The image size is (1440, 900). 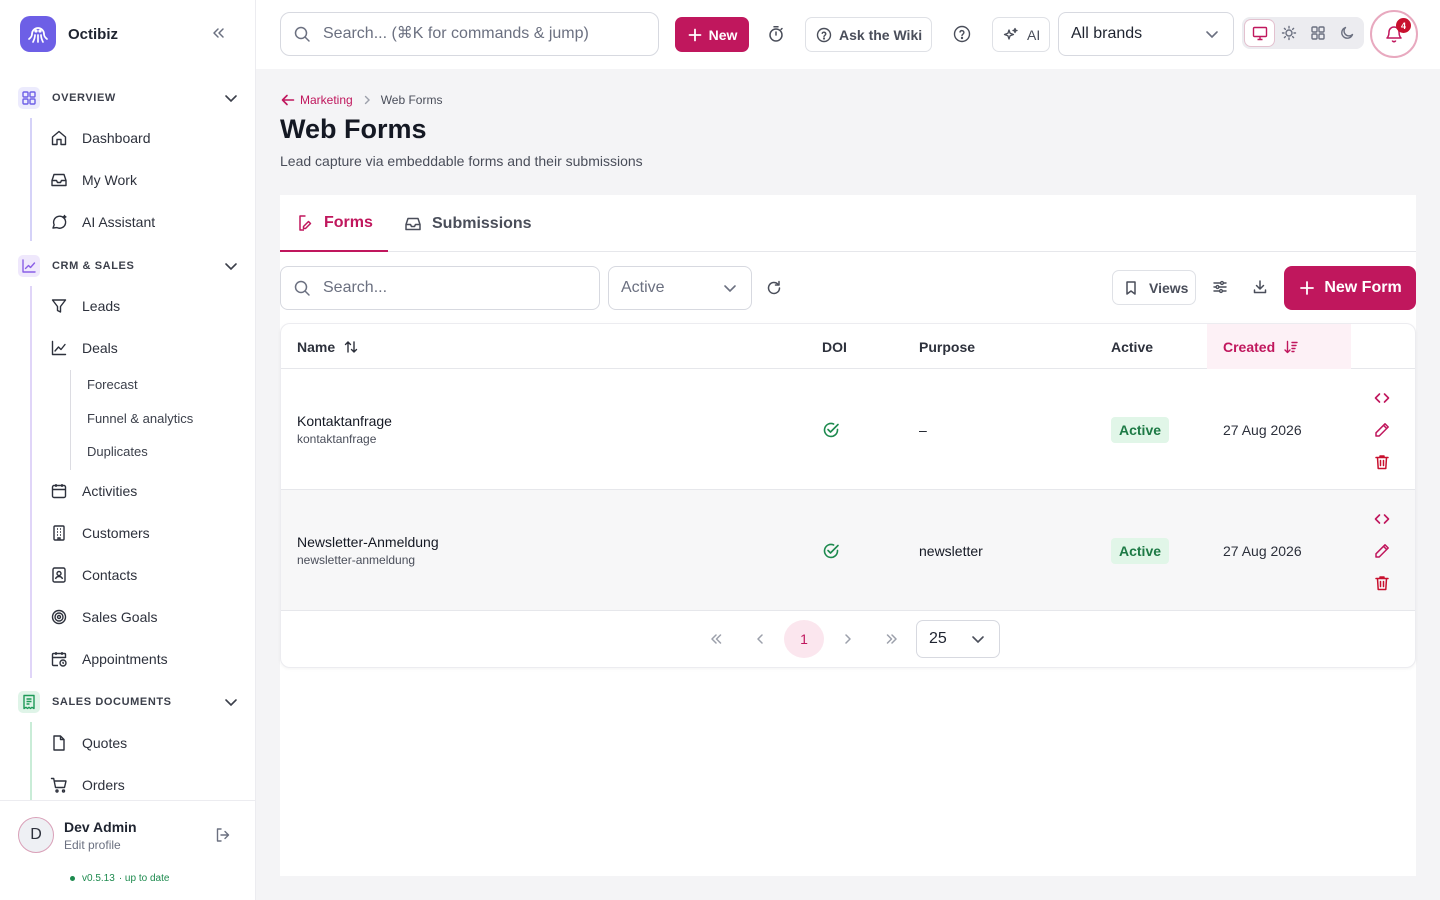 What do you see at coordinates (31, 179) in the screenshot?
I see `section-line` at bounding box center [31, 179].